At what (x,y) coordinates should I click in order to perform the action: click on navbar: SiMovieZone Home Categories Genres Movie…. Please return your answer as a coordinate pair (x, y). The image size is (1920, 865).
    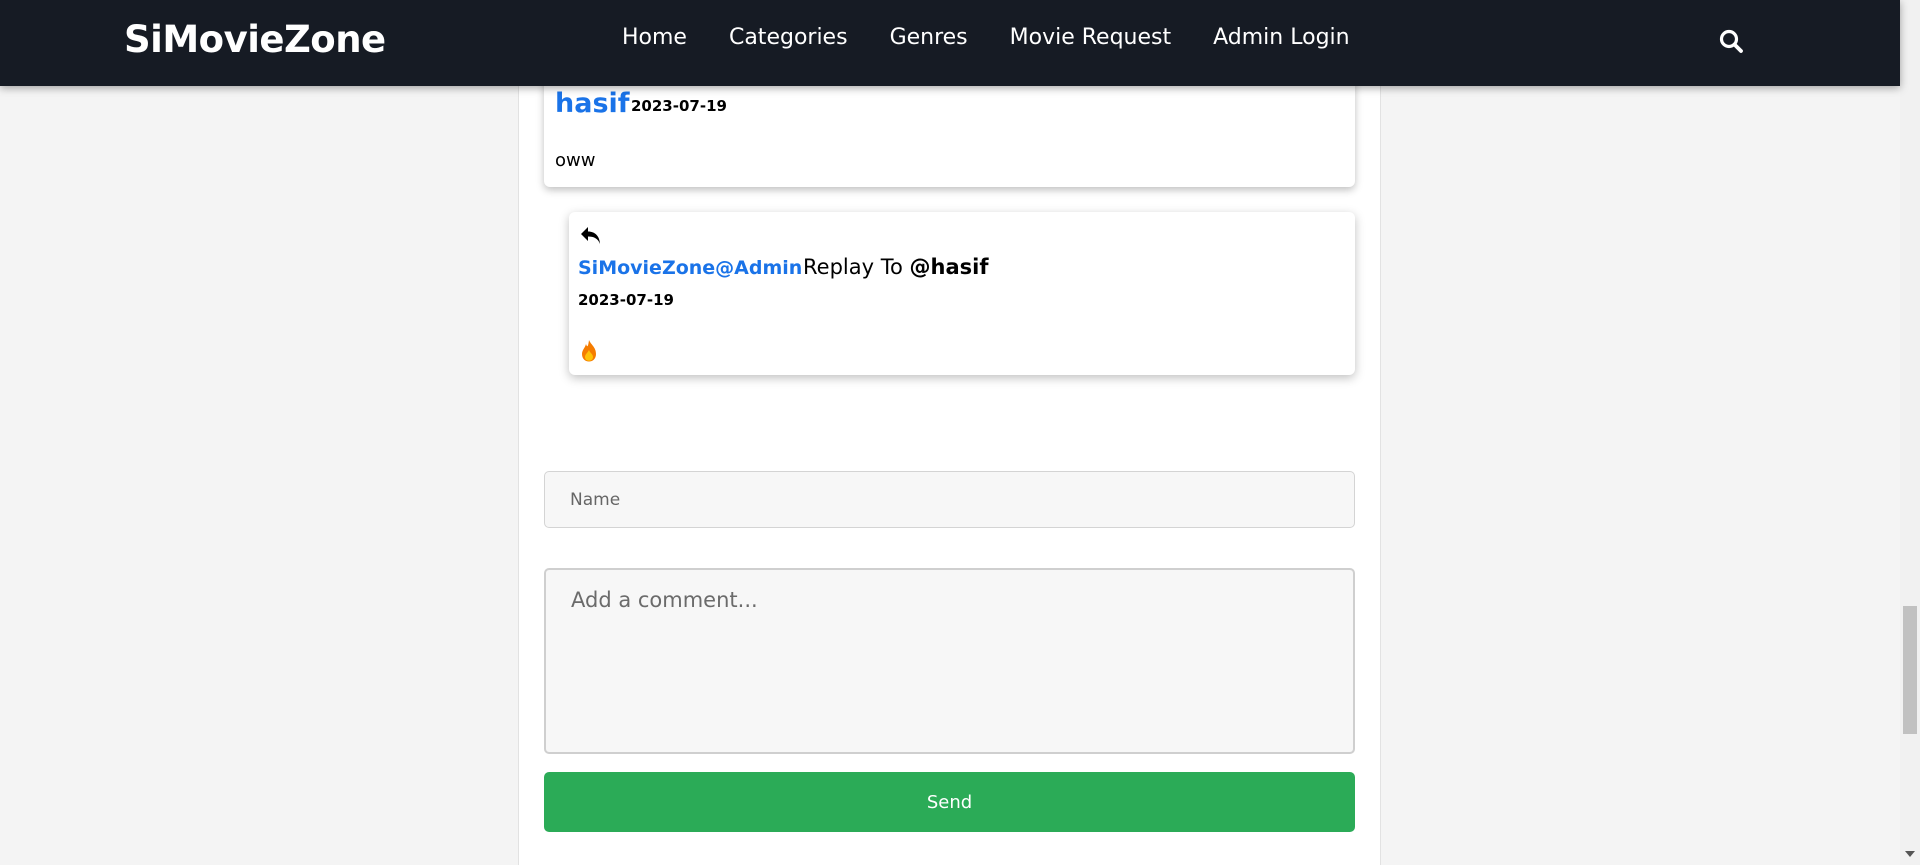
    Looking at the image, I should click on (950, 43).